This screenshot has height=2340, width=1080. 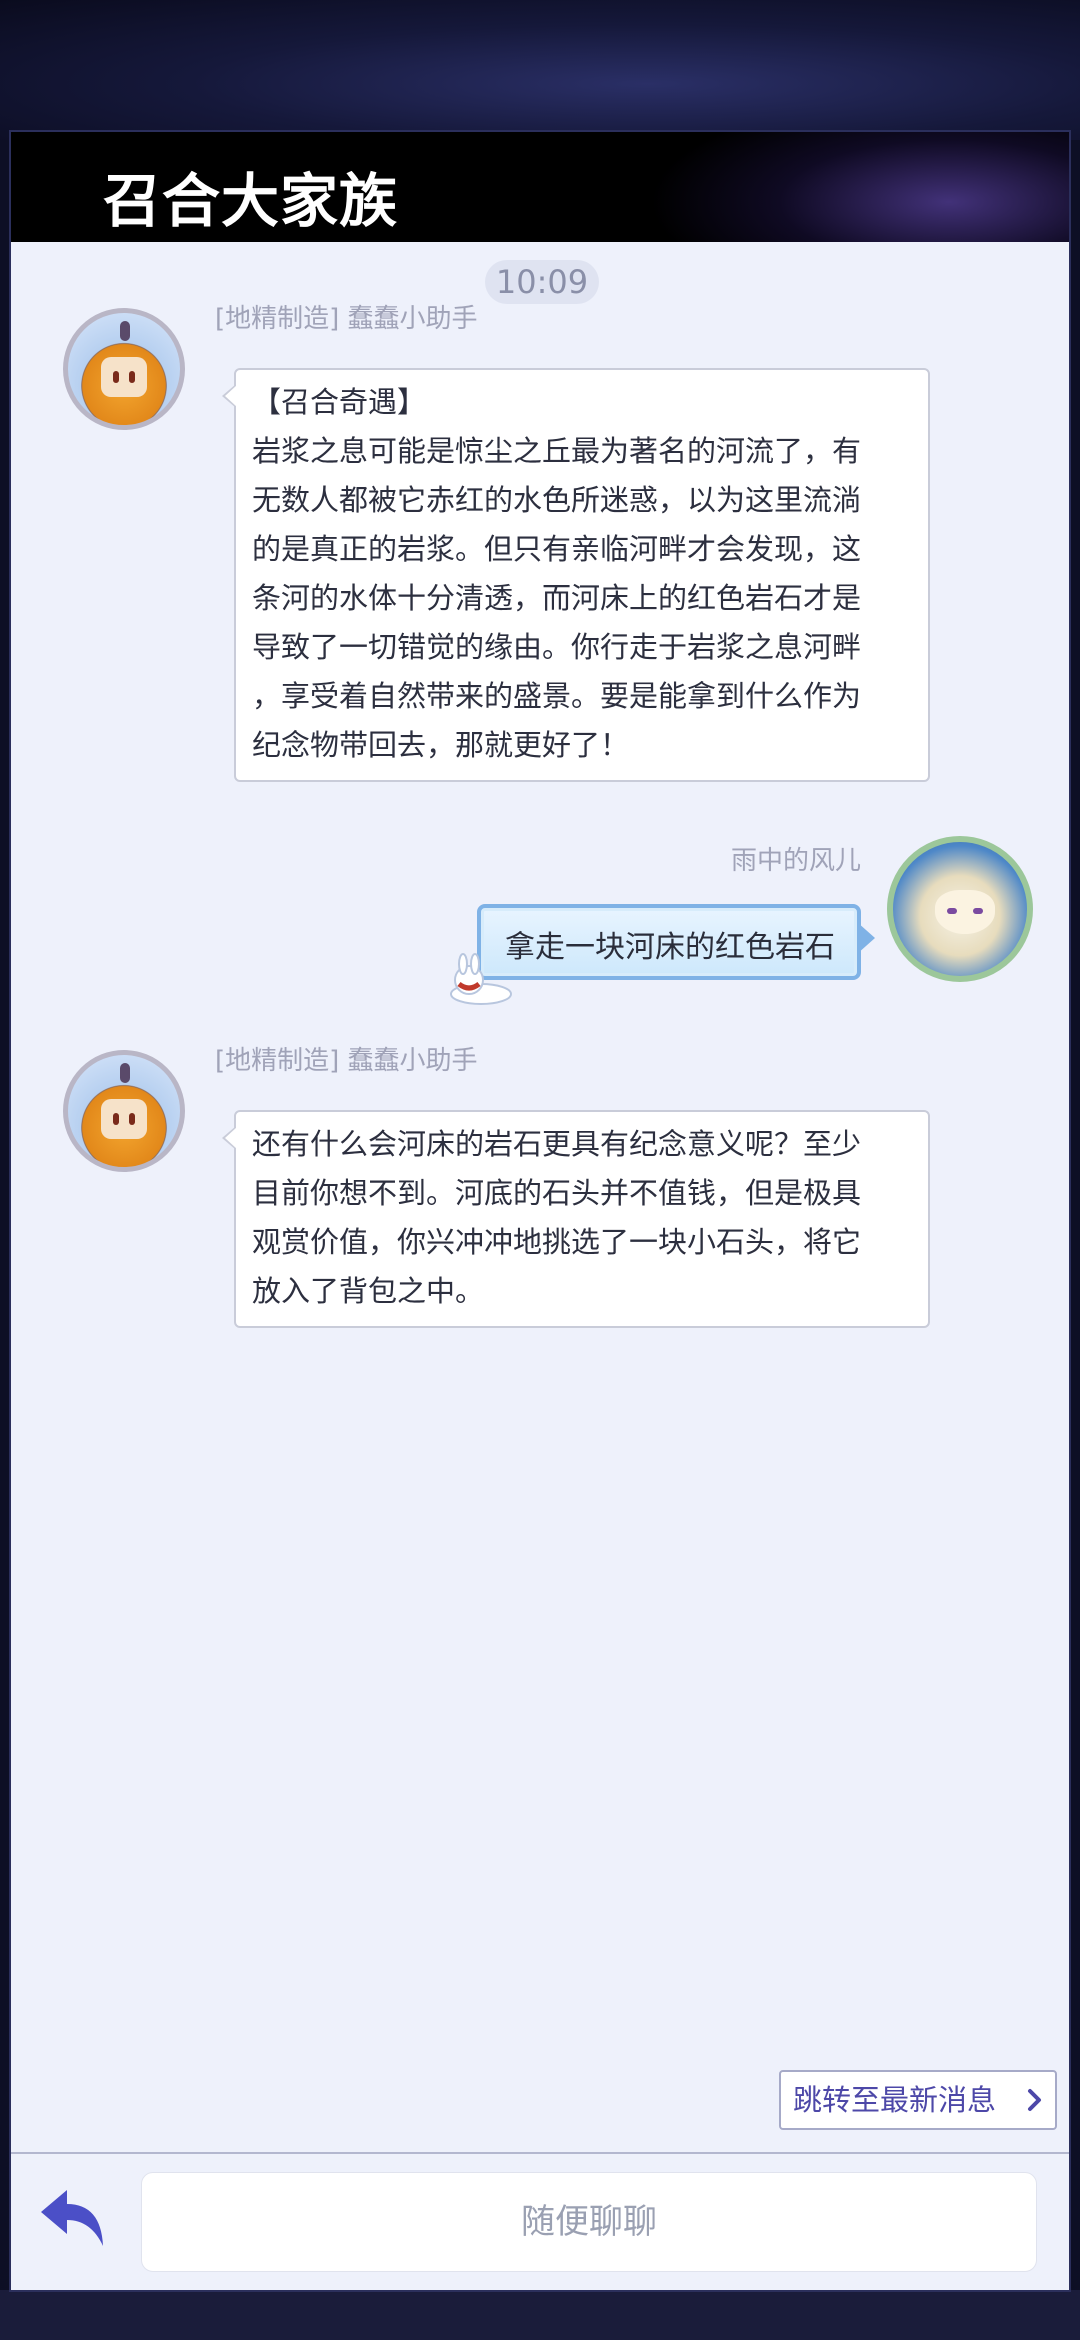 What do you see at coordinates (251, 201) in the screenshot?
I see `page-title: 召合大家族` at bounding box center [251, 201].